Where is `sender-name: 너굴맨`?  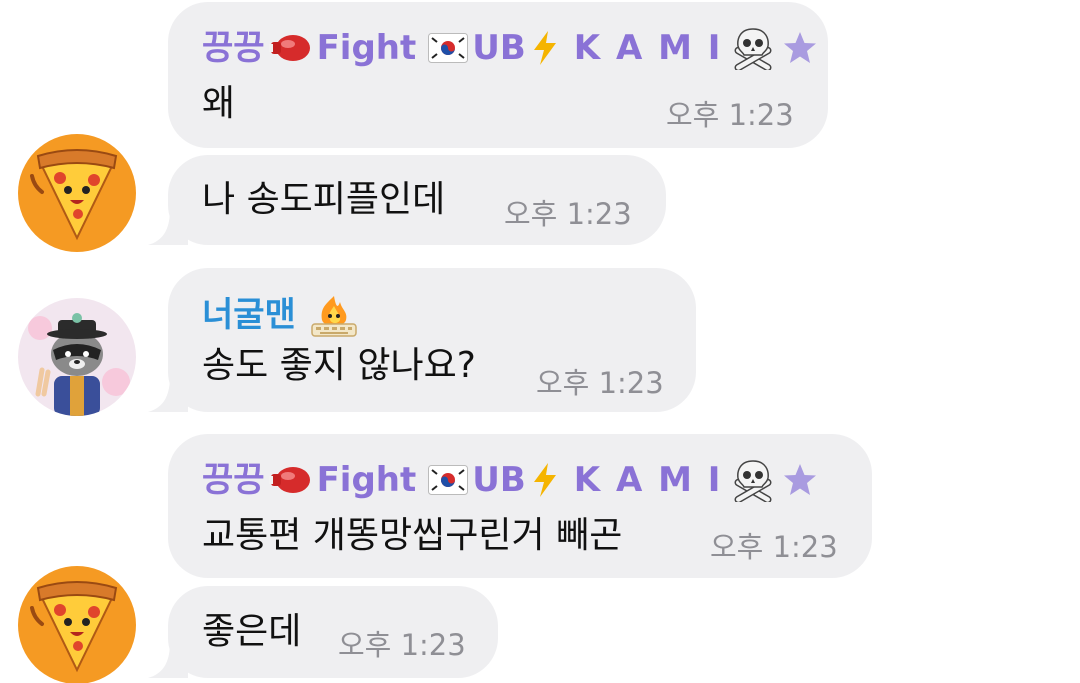 sender-name: 너굴맨 is located at coordinates (282, 315).